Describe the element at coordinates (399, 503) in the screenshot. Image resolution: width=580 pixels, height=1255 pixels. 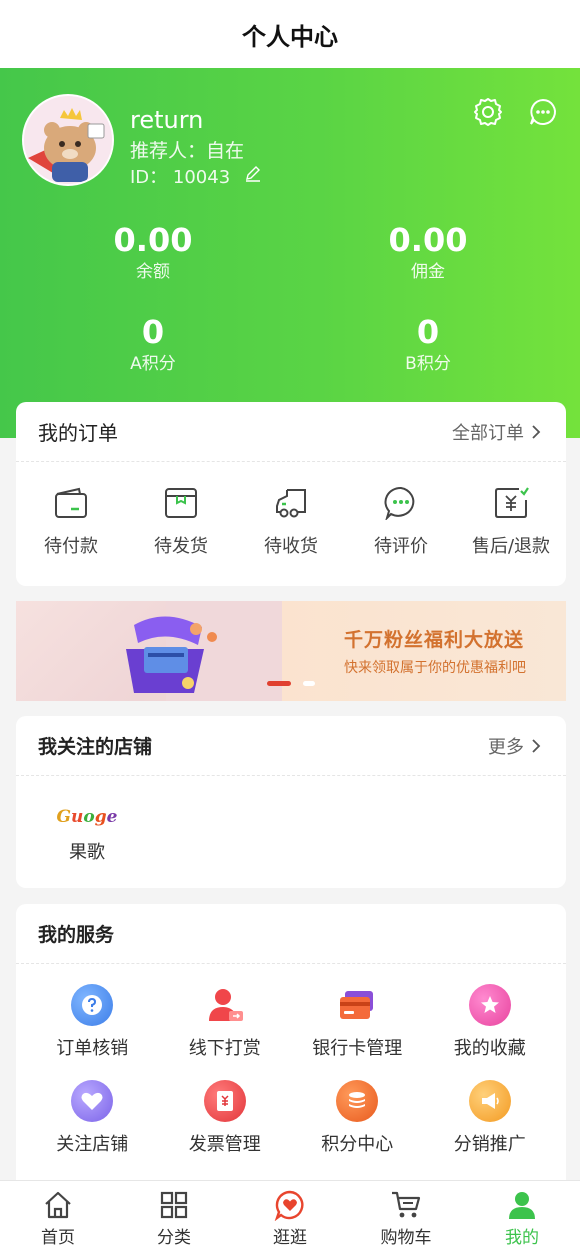
I see `comment-icon` at that location.